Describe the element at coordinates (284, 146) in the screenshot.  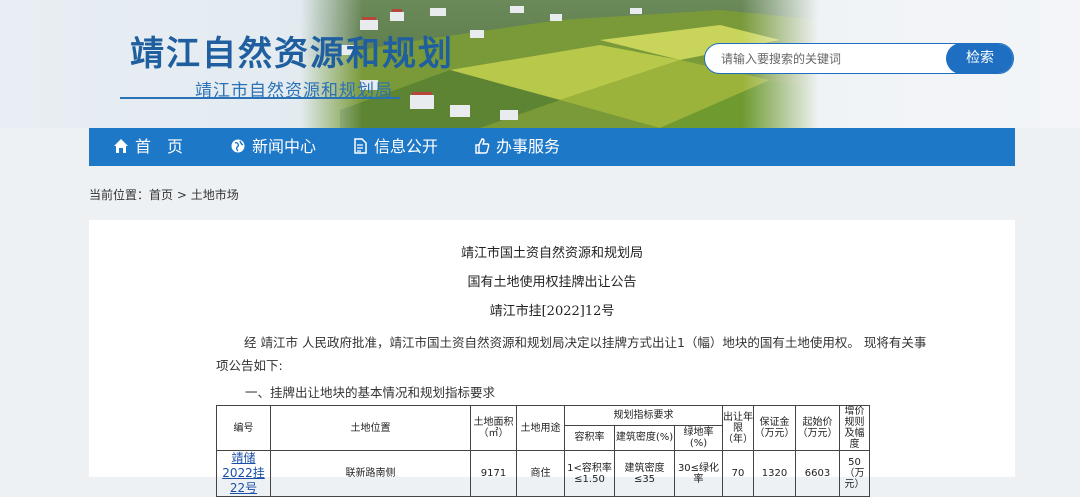
I see `nav-item-label: 新闻中心` at that location.